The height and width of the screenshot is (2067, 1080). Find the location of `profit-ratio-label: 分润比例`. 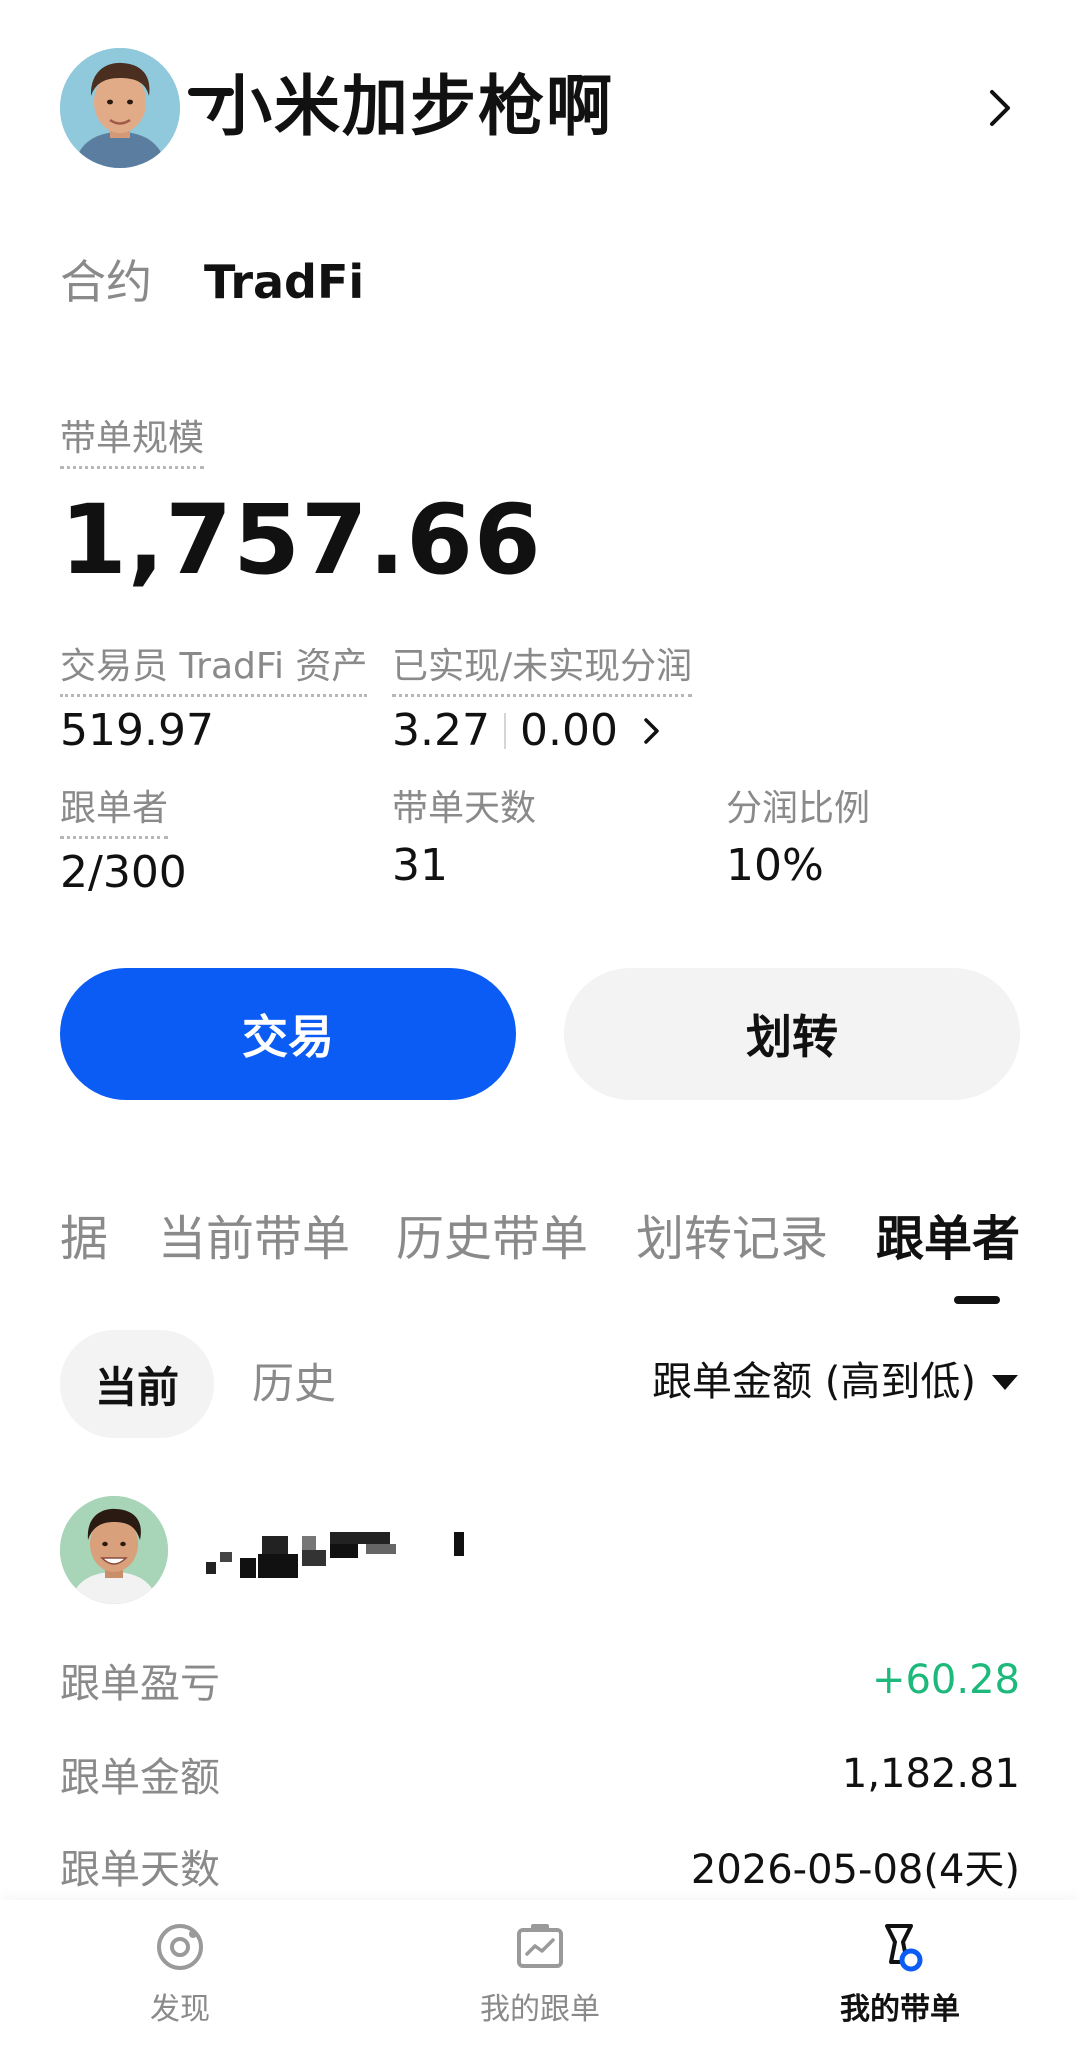

profit-ratio-label: 分润比例 is located at coordinates (798, 808).